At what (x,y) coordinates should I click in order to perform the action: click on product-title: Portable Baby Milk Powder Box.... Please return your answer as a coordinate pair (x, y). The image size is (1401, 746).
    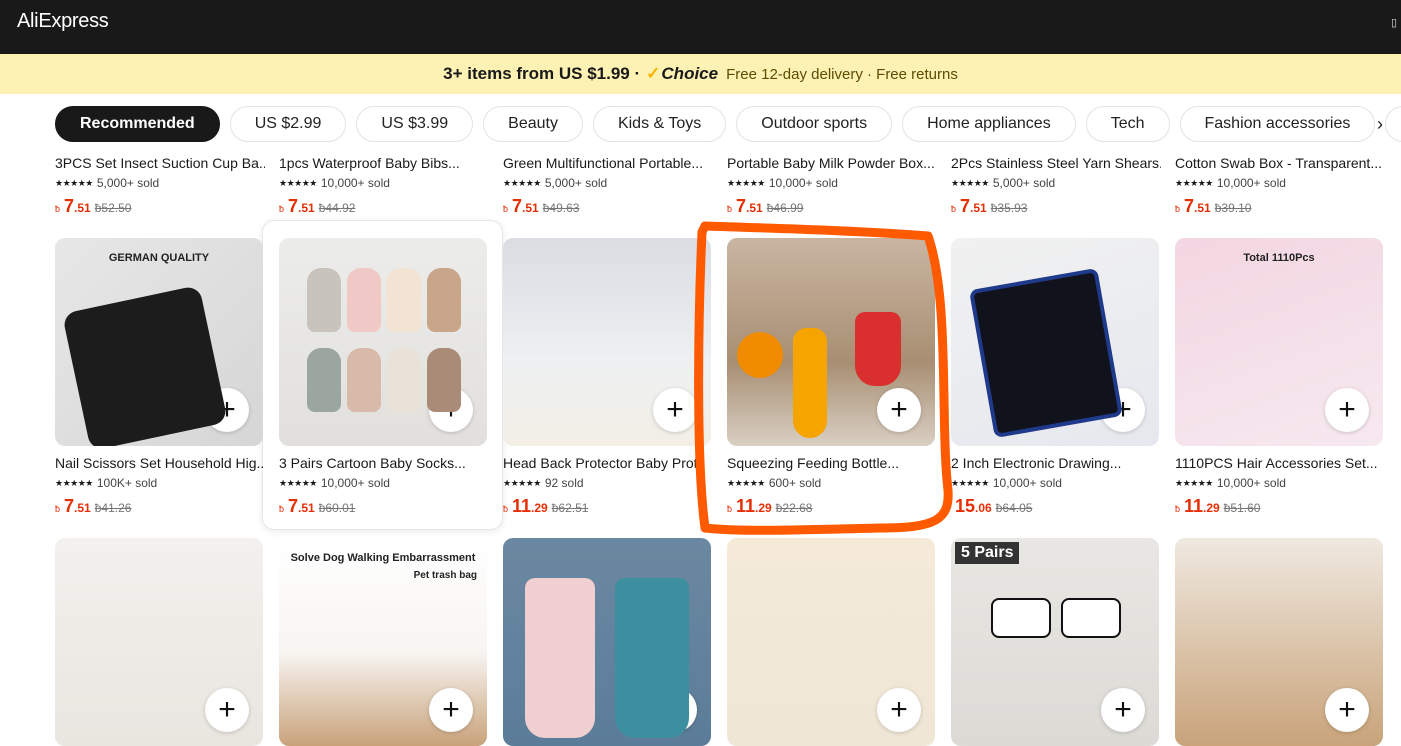
    Looking at the image, I should click on (832, 163).